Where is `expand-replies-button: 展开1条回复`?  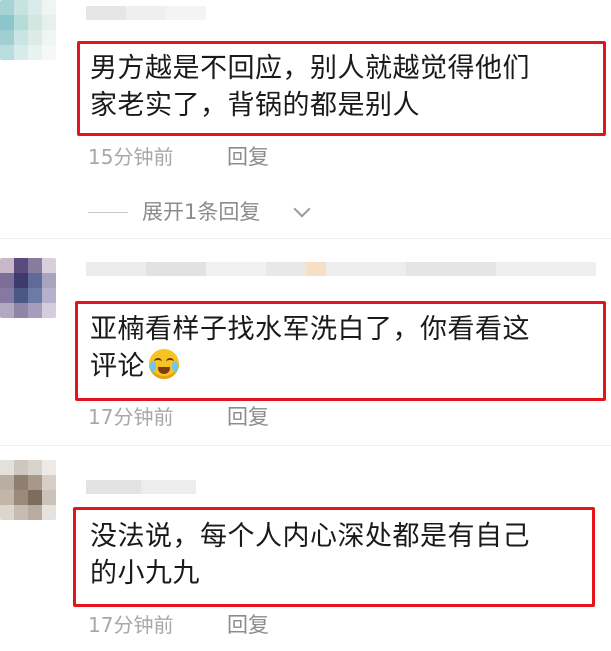 expand-replies-button: 展开1条回复 is located at coordinates (201, 212).